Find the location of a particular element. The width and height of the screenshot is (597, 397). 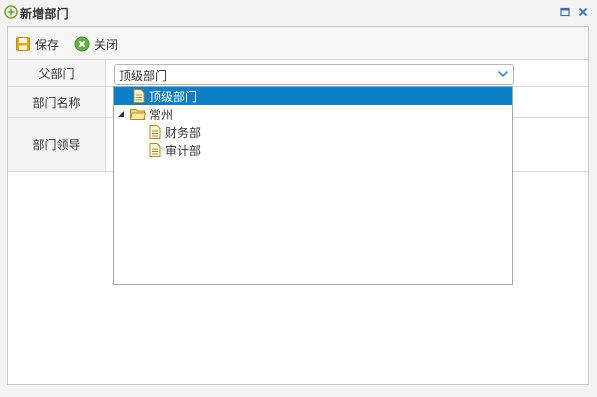

tree-node-label: 常州 is located at coordinates (161, 115).